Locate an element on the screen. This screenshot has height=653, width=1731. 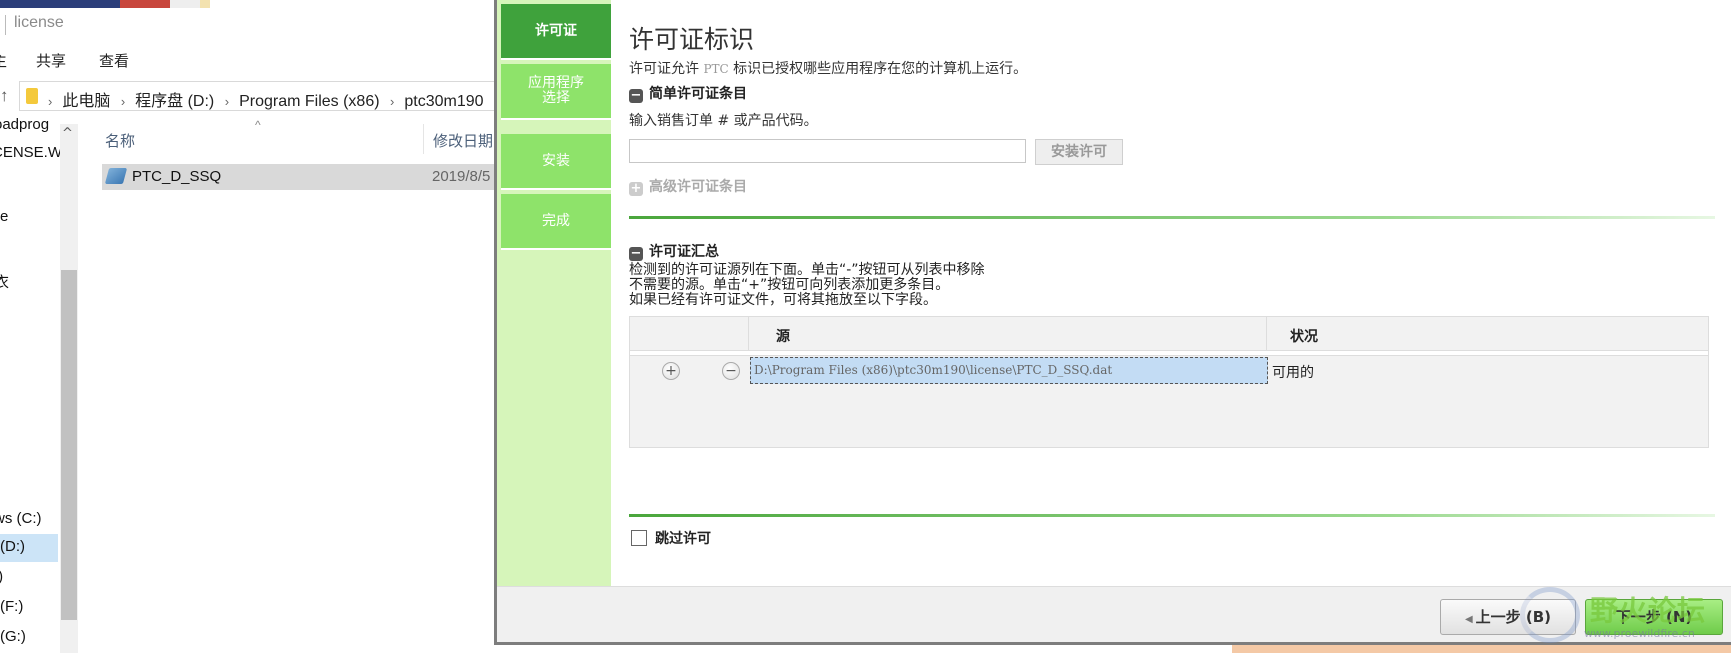
wizard-steps-sidebar: 许可证 应用程序 选择 安装 完成 is located at coordinates (554, 293).